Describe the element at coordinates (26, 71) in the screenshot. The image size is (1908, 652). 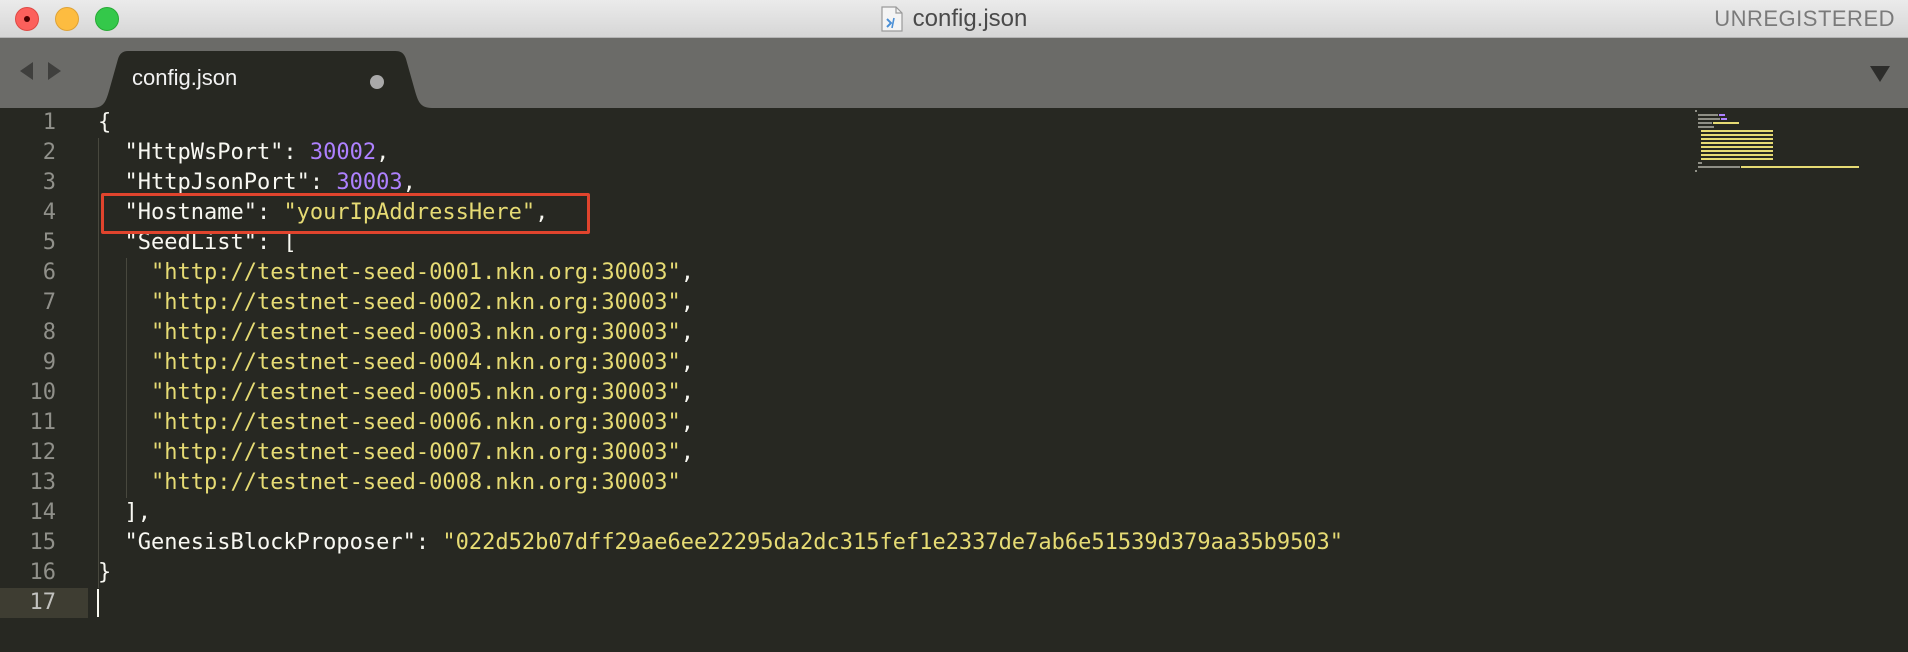
I see `nav-back-icon` at that location.